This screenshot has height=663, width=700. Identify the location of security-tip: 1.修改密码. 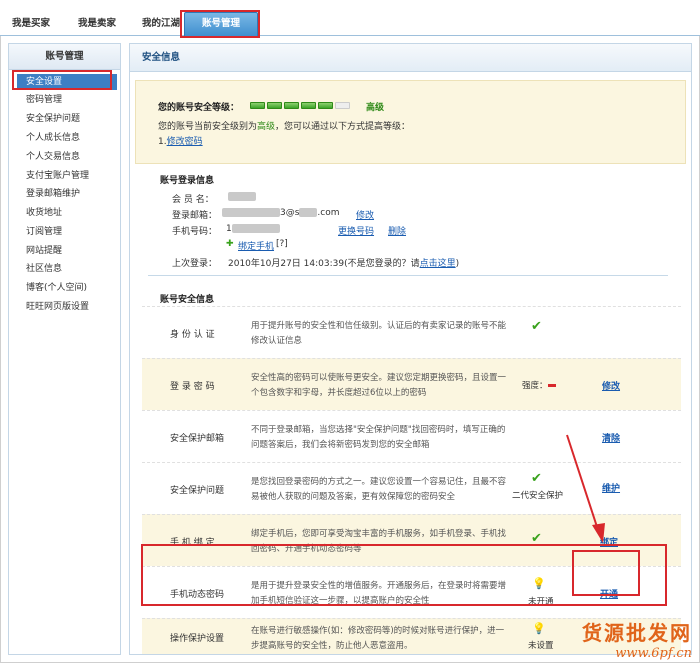
(180, 142).